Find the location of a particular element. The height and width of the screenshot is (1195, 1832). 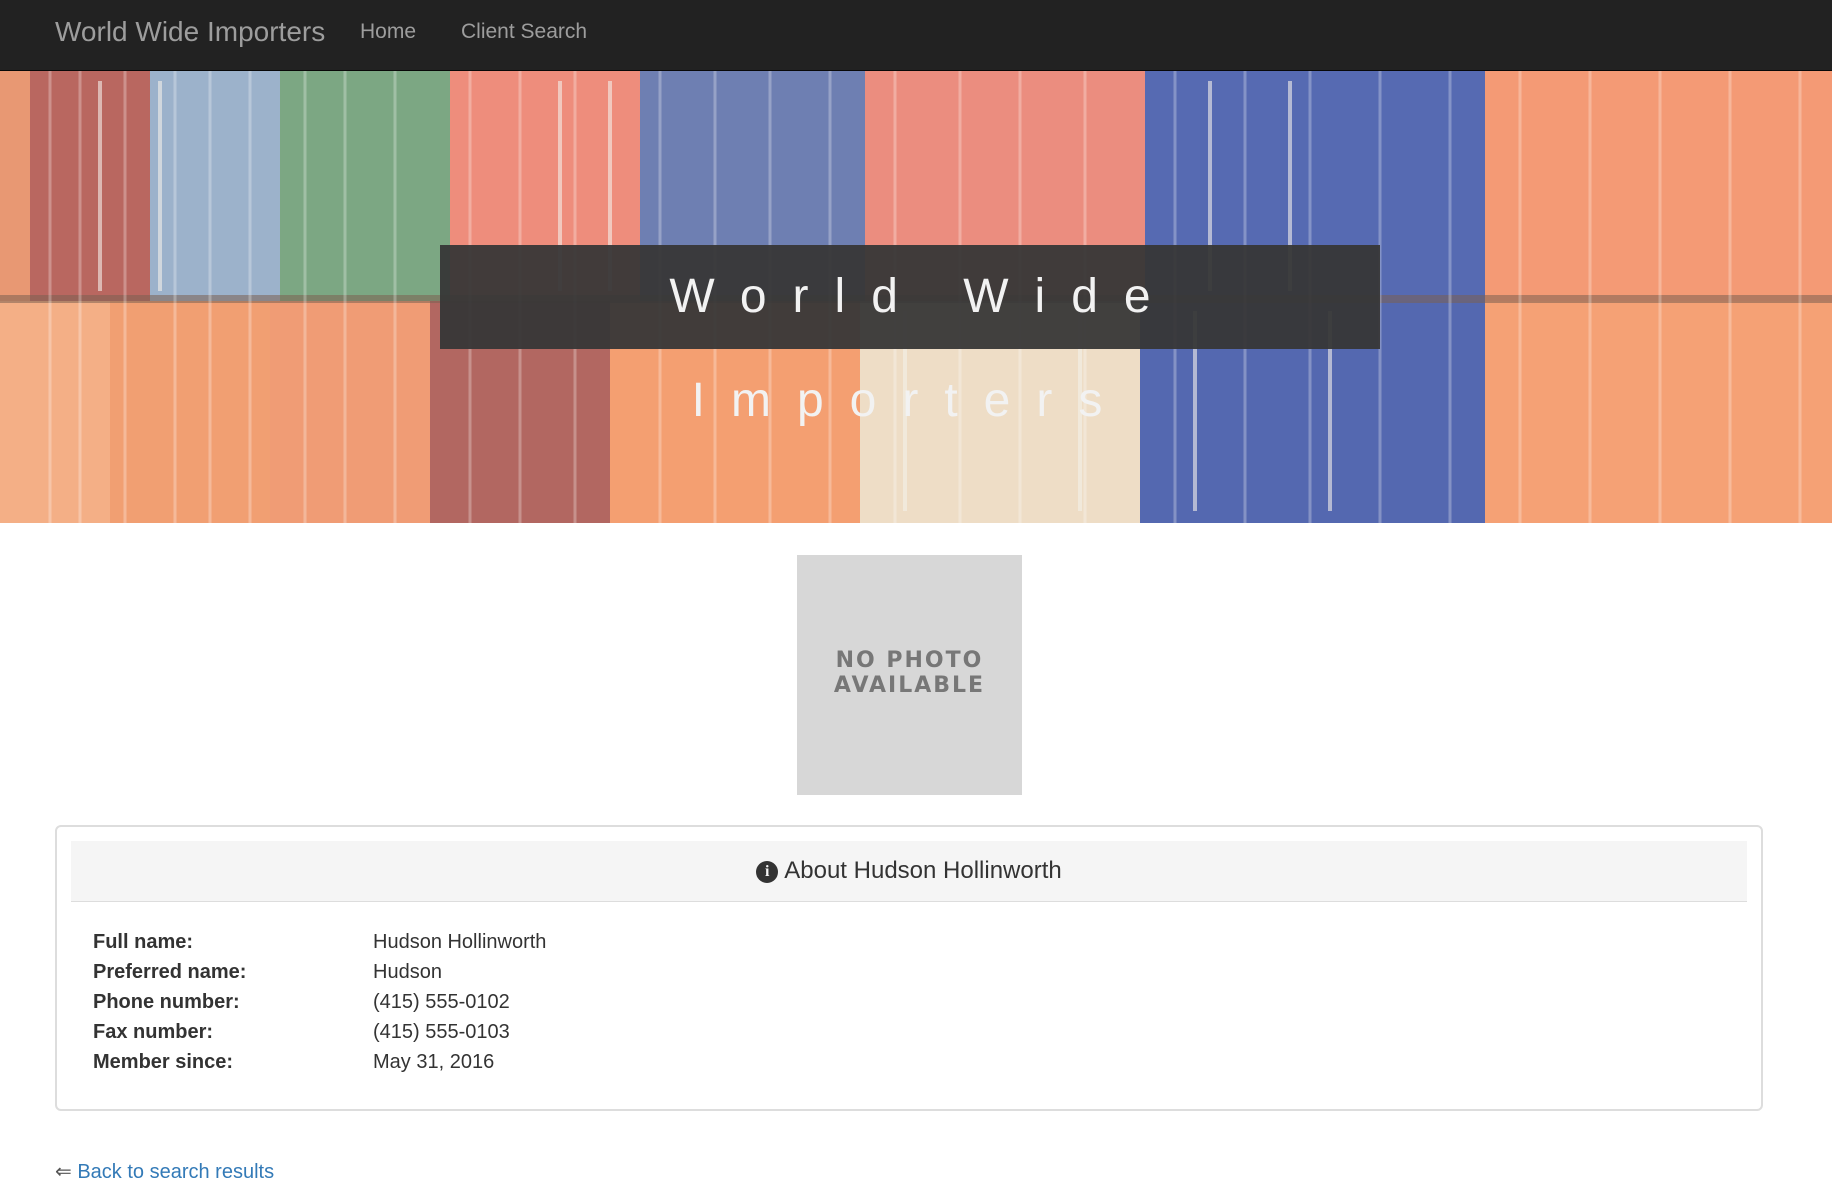

client-photo-placeholder: NO PHOTO AVAILABLE is located at coordinates (909, 675).